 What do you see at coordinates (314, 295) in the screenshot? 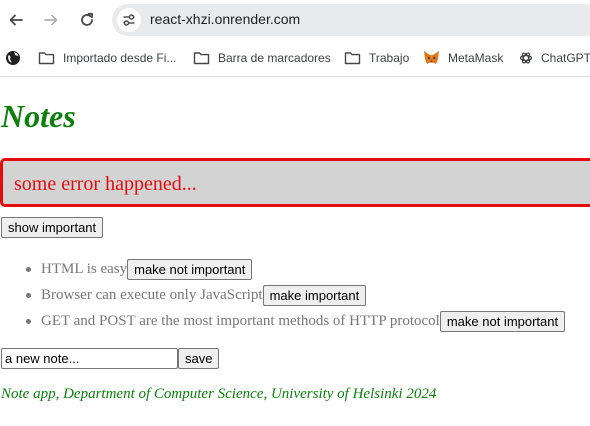
I see `toggle-importance-button: make important` at bounding box center [314, 295].